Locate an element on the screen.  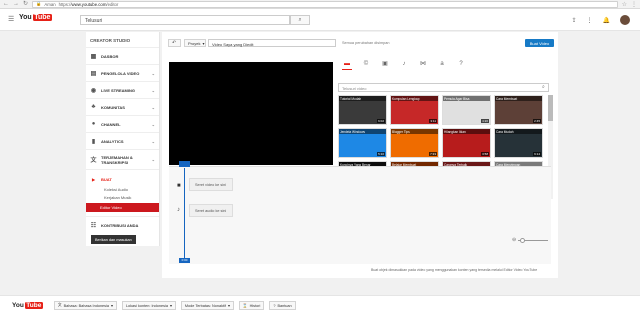
analytics-icon: ▮ is located at coordinates (93, 141).